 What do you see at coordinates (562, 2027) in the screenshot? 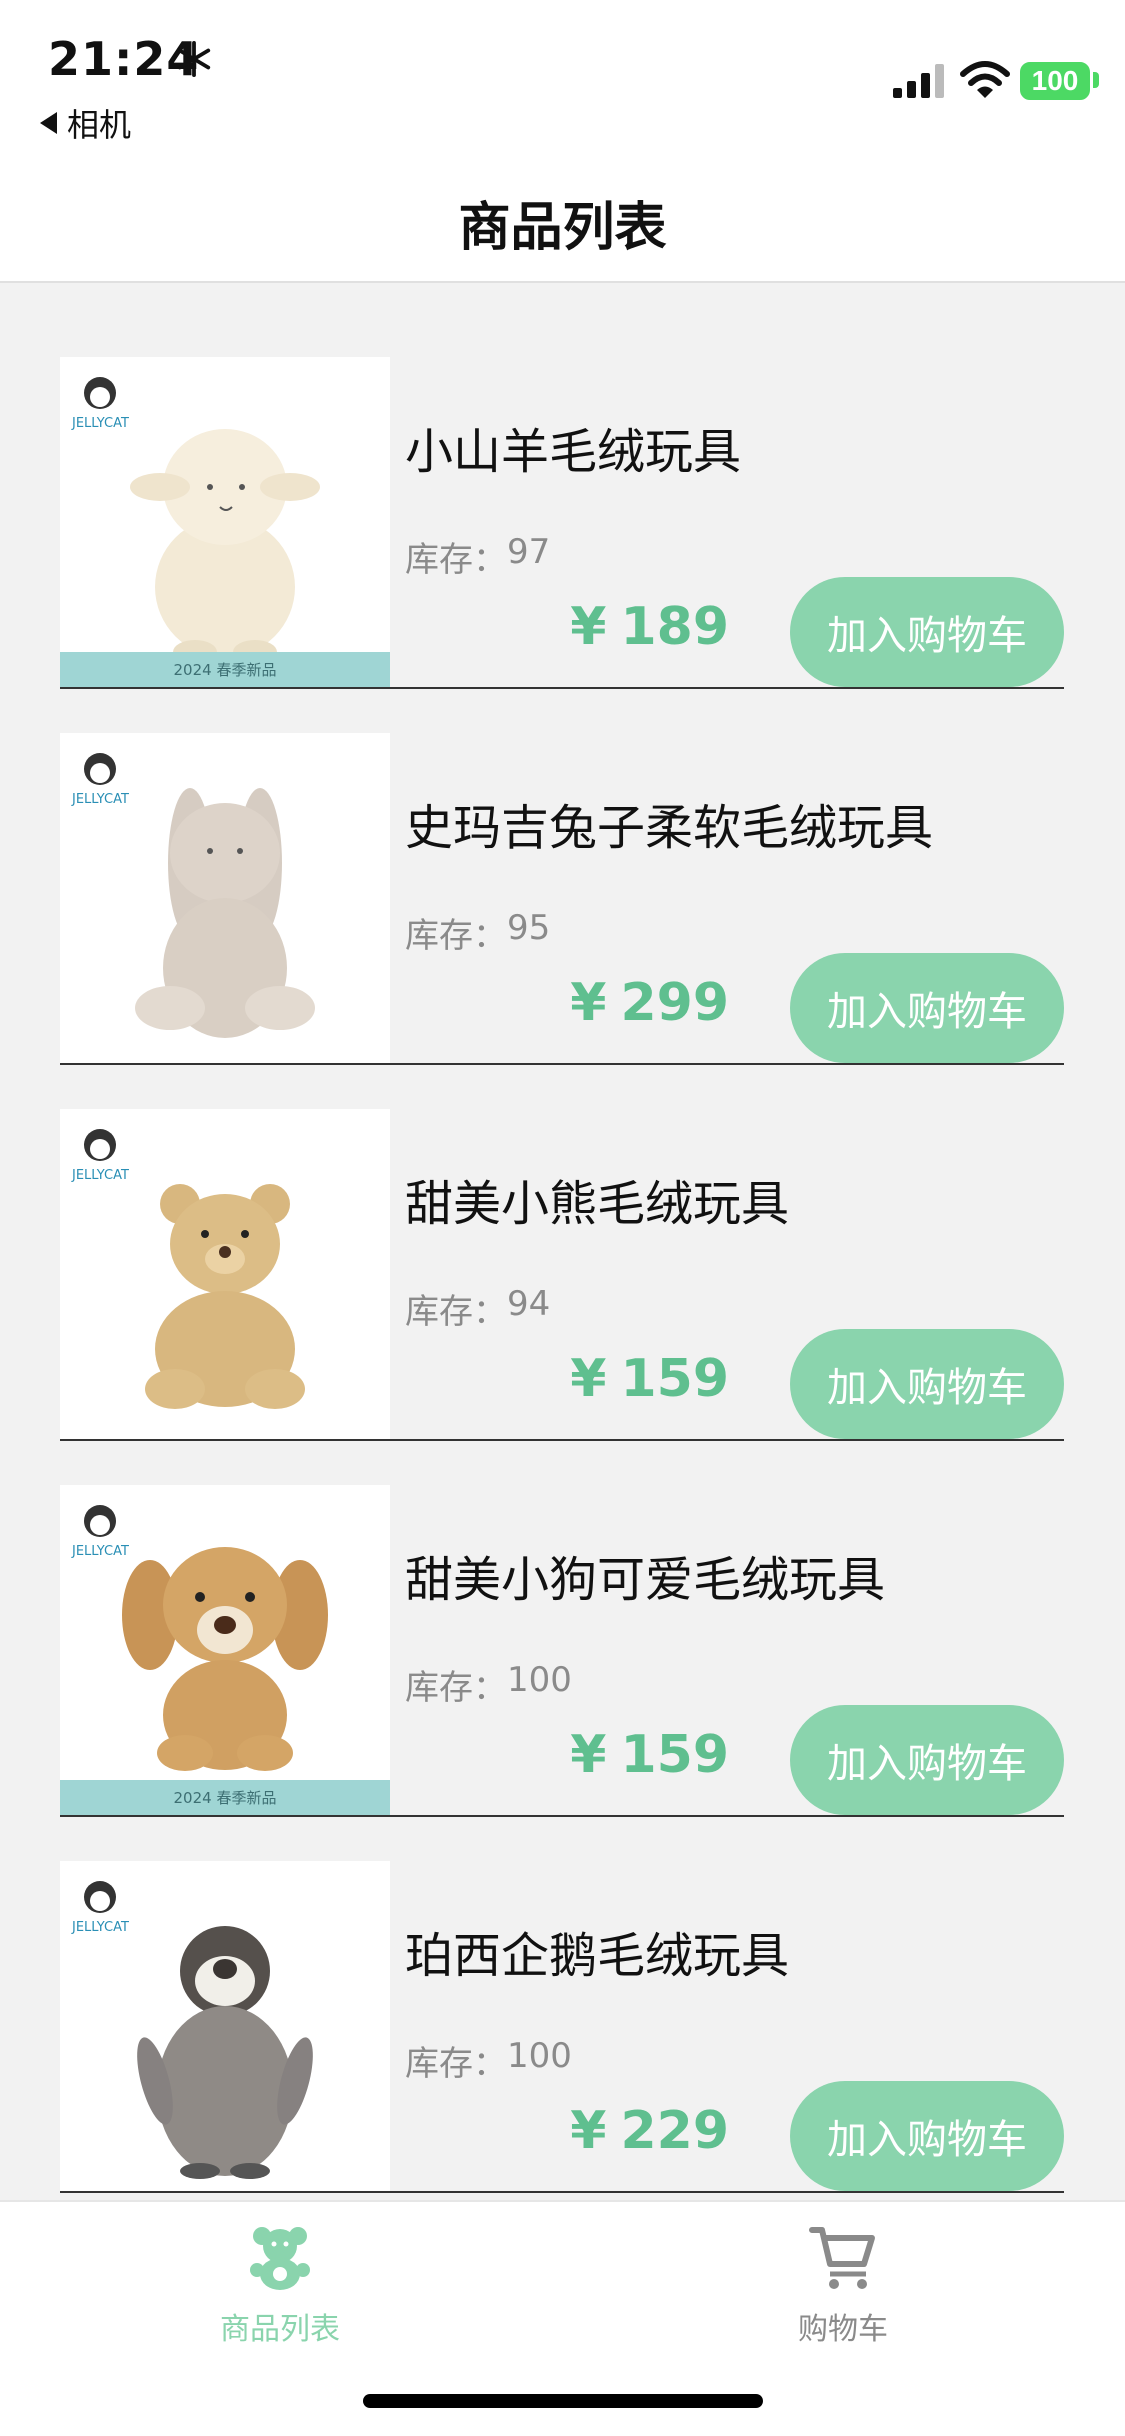
I see `list-item: JELLYCAT 珀西企鹅毛绒玩具 库存： 100 ¥229 加入购物车` at bounding box center [562, 2027].